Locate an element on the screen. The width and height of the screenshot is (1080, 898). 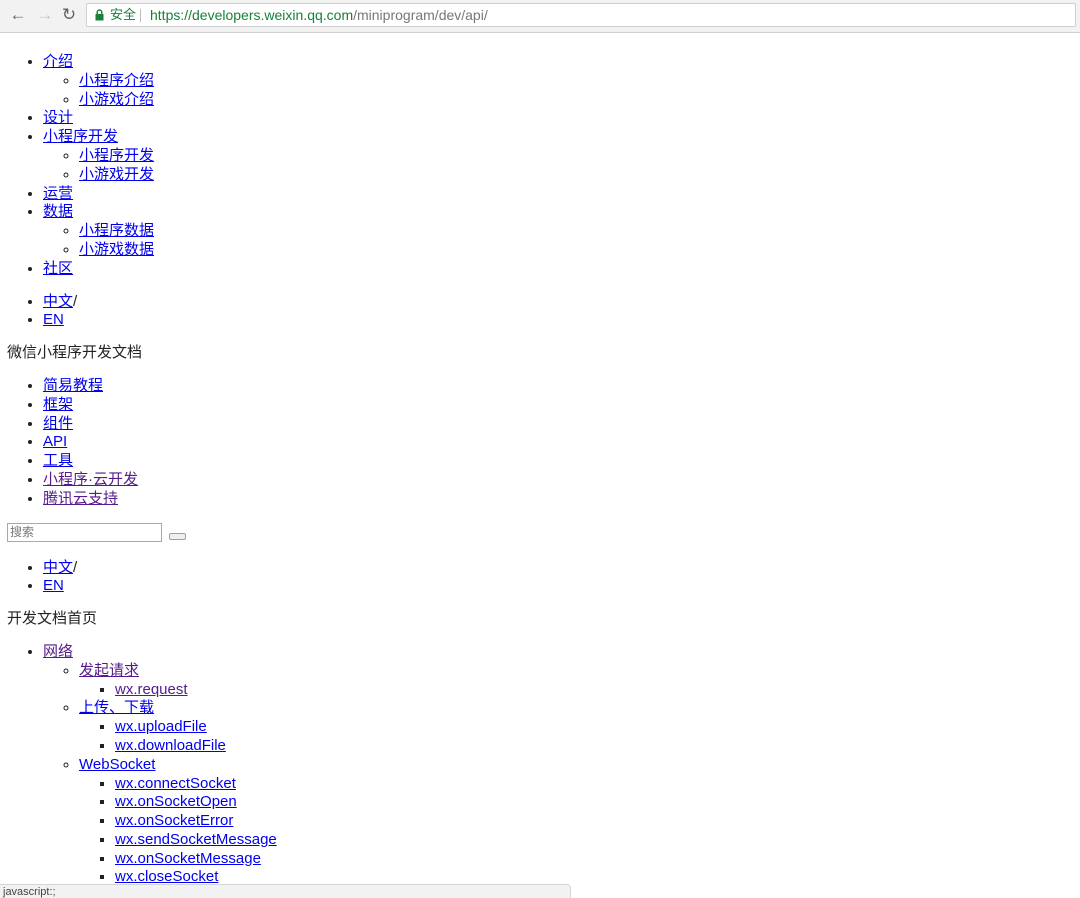
dev-submenu: 小程序开发 小游戏开发 is located at coordinates (561, 166).